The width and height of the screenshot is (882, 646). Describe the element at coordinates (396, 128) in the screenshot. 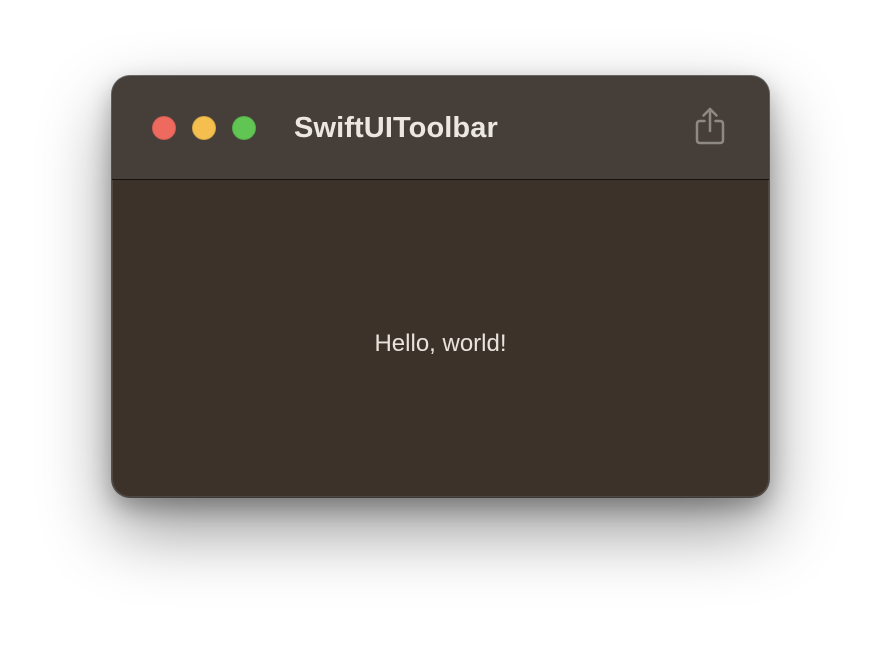

I see `window-title: SwiftUIToolbar` at that location.